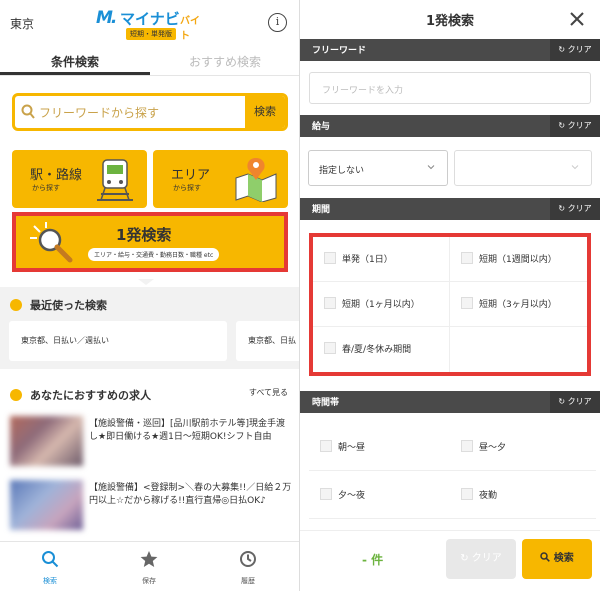 The height and width of the screenshot is (591, 600). What do you see at coordinates (149, 568) in the screenshot?
I see `nav-saved: 保存` at bounding box center [149, 568].